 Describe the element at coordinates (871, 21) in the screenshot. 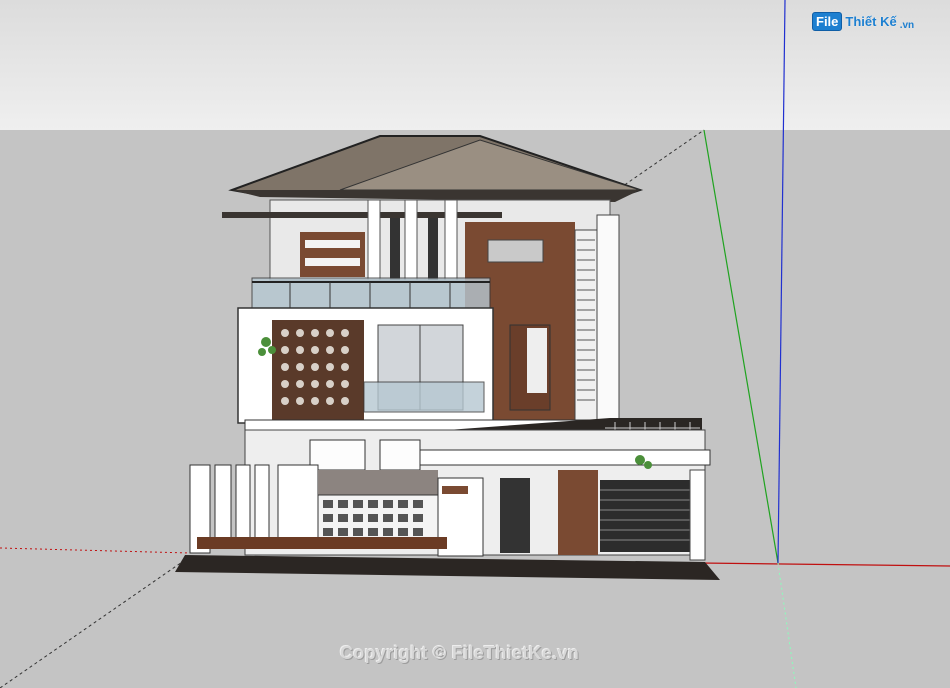

I see `logo-text: Thiết Kế` at that location.